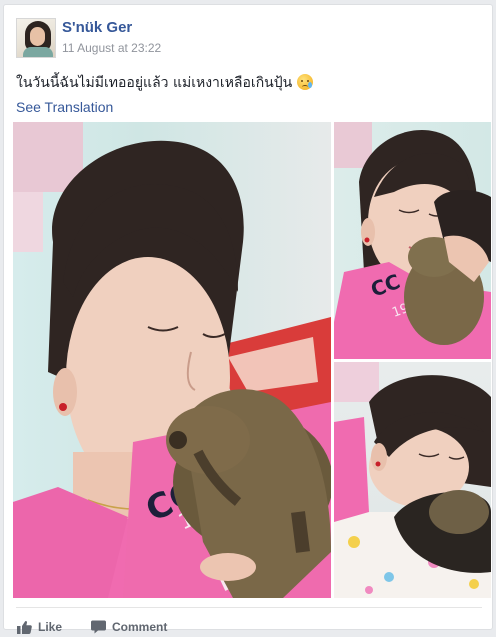 This screenshot has height=637, width=496. Describe the element at coordinates (129, 627) in the screenshot. I see `comment-button: Comment` at that location.